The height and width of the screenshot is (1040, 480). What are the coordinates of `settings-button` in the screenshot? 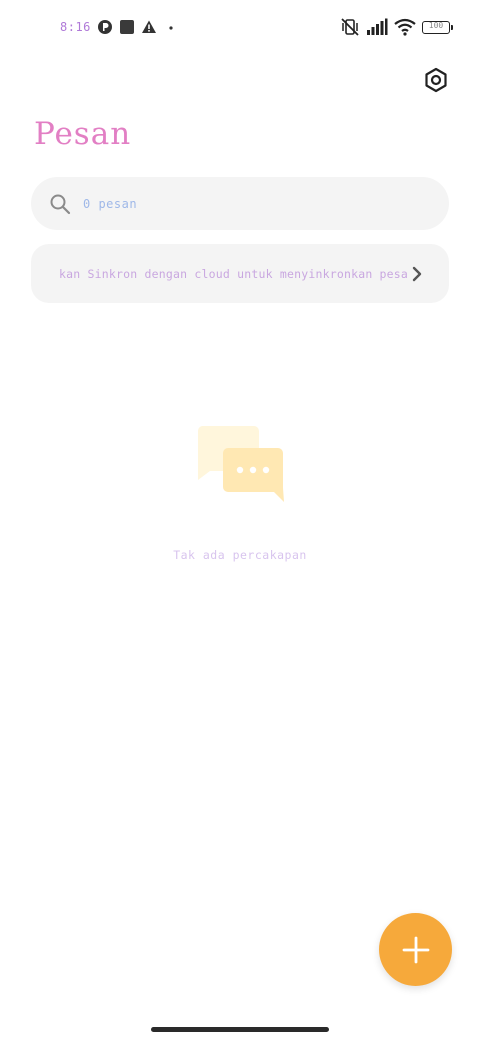 It's located at (436, 80).